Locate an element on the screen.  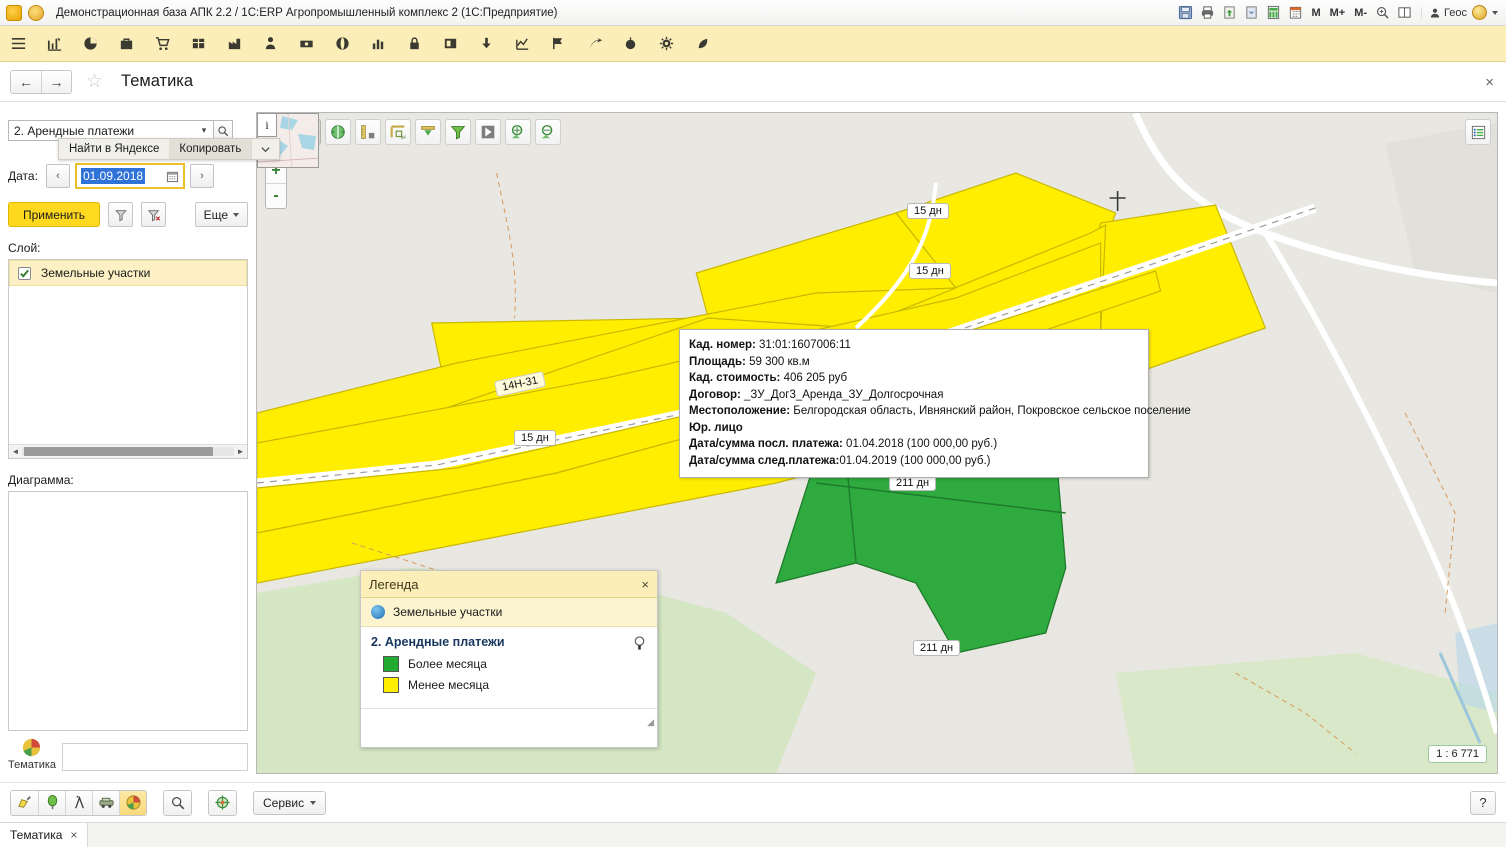
split-window-icon is located at coordinates (1404, 12).